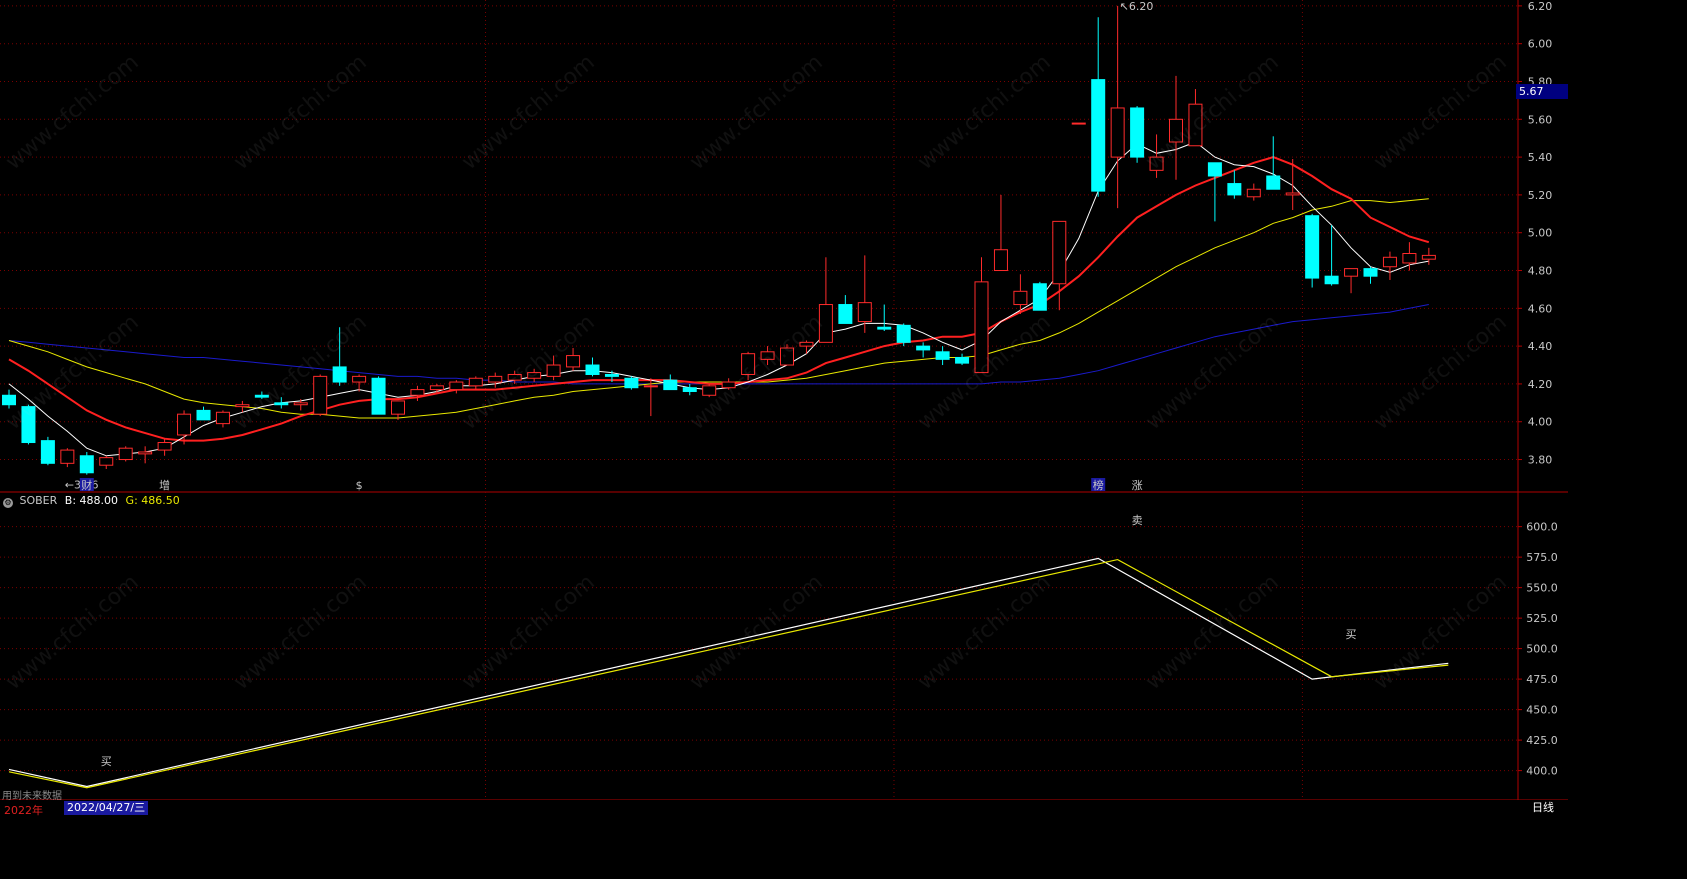 This screenshot has height=879, width=1687. Describe the element at coordinates (1540, 157) in the screenshot. I see `price-tick-label: 5.40` at that location.